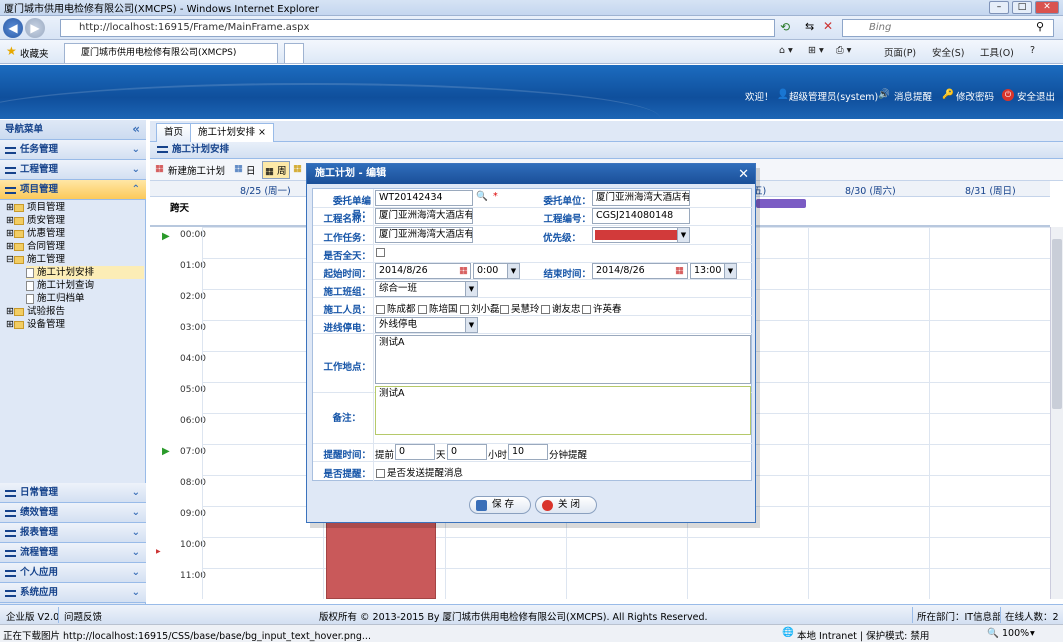 This screenshot has height=642, width=1063. I want to click on browser-tab: 厦门城市供用电检修有限公司(XMCPS), so click(171, 53).